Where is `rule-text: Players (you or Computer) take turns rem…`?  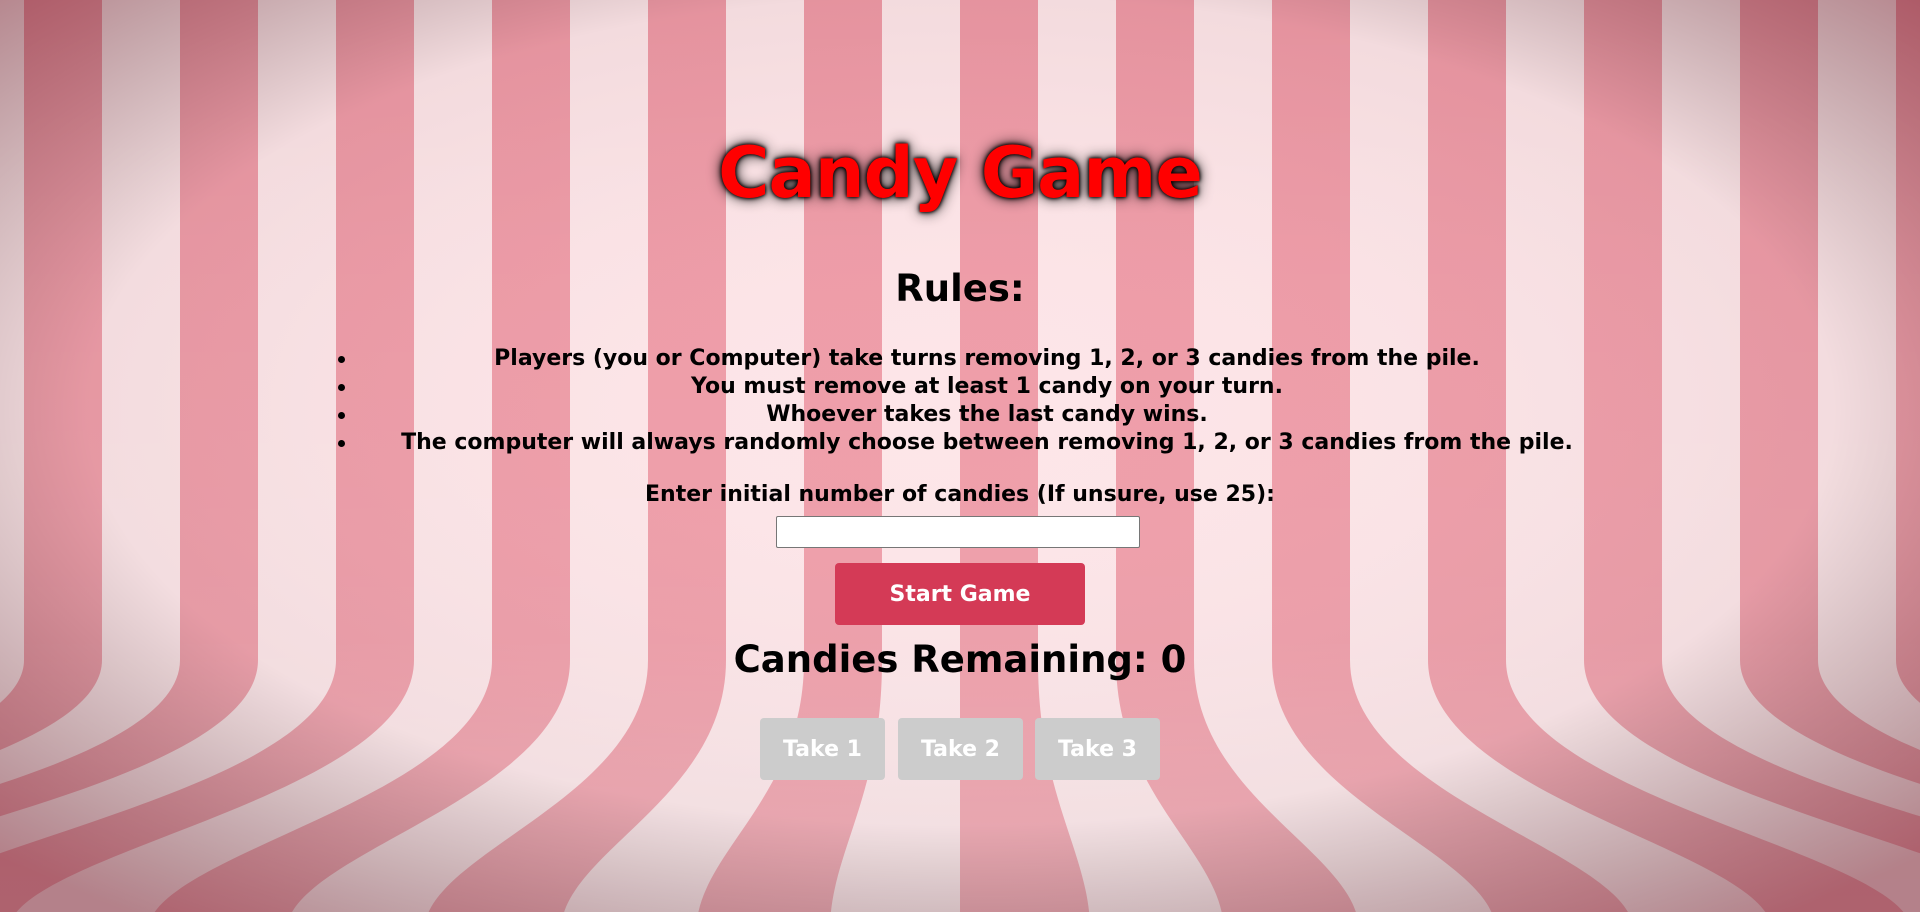
rule-text: Players (you or Computer) take turns rem… is located at coordinates (987, 358).